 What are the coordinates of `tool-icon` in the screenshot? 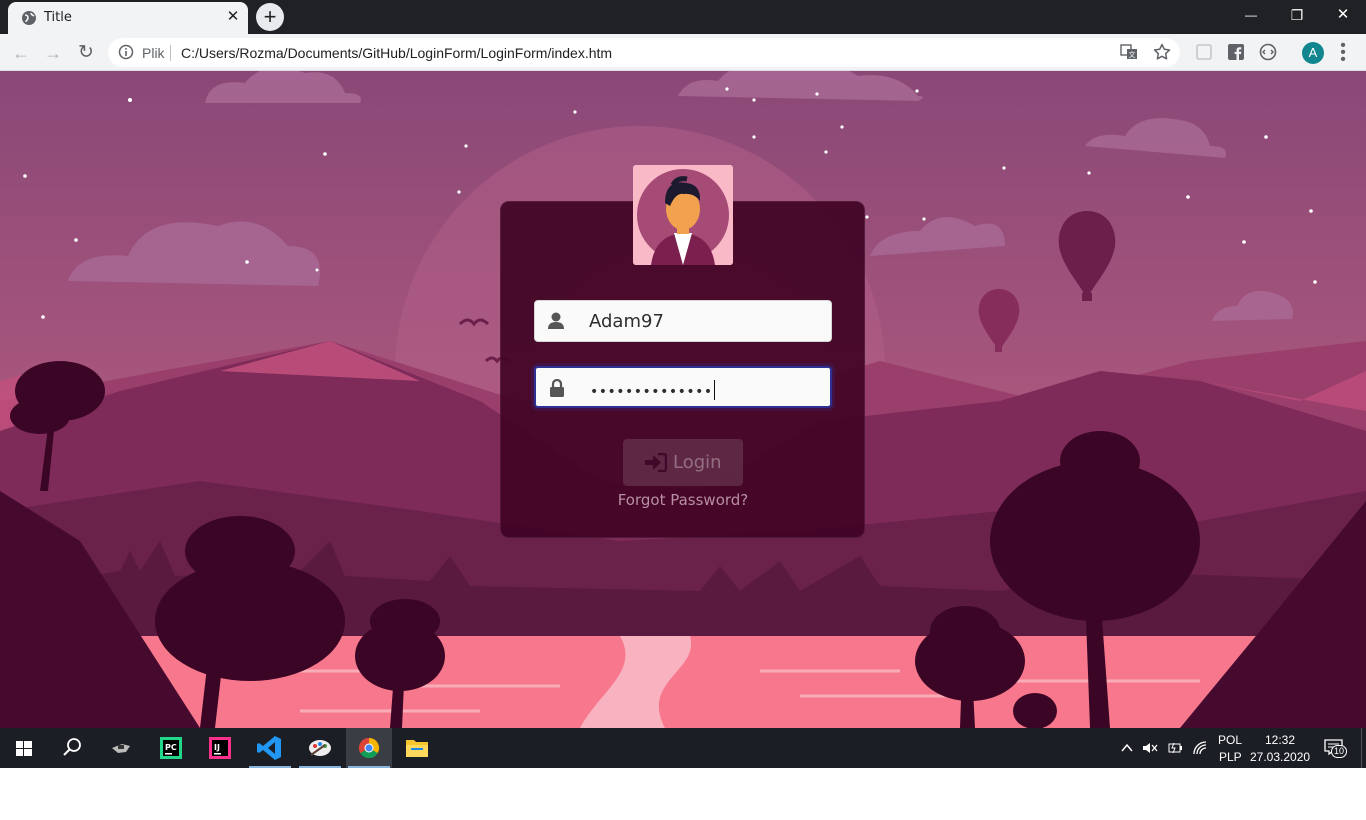 It's located at (121, 748).